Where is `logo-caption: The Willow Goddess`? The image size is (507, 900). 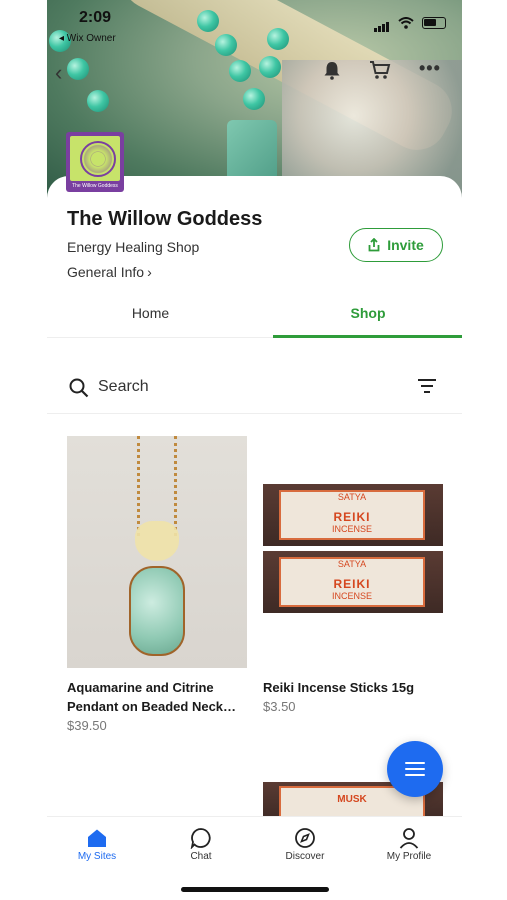 logo-caption: The Willow Goddess is located at coordinates (95, 186).